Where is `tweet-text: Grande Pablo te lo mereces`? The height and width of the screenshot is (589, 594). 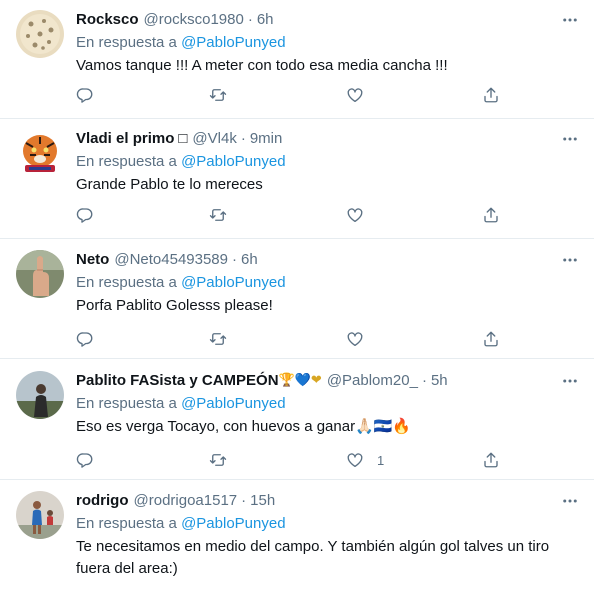
tweet-text: Grande Pablo te lo mereces is located at coordinates (169, 184).